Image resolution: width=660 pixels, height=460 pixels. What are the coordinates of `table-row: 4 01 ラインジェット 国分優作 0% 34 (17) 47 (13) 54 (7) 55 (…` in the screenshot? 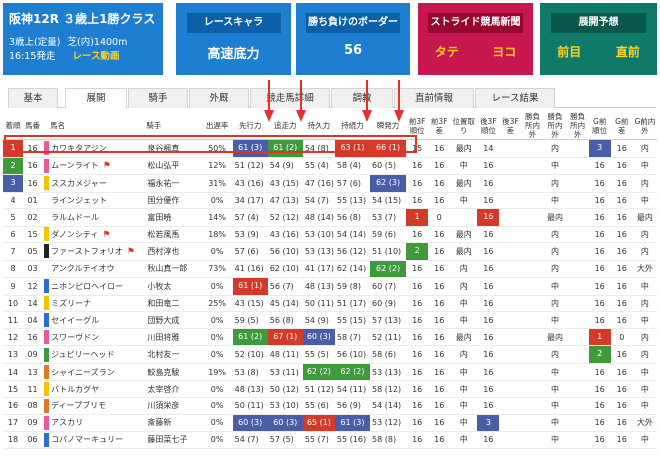 It's located at (330, 201).